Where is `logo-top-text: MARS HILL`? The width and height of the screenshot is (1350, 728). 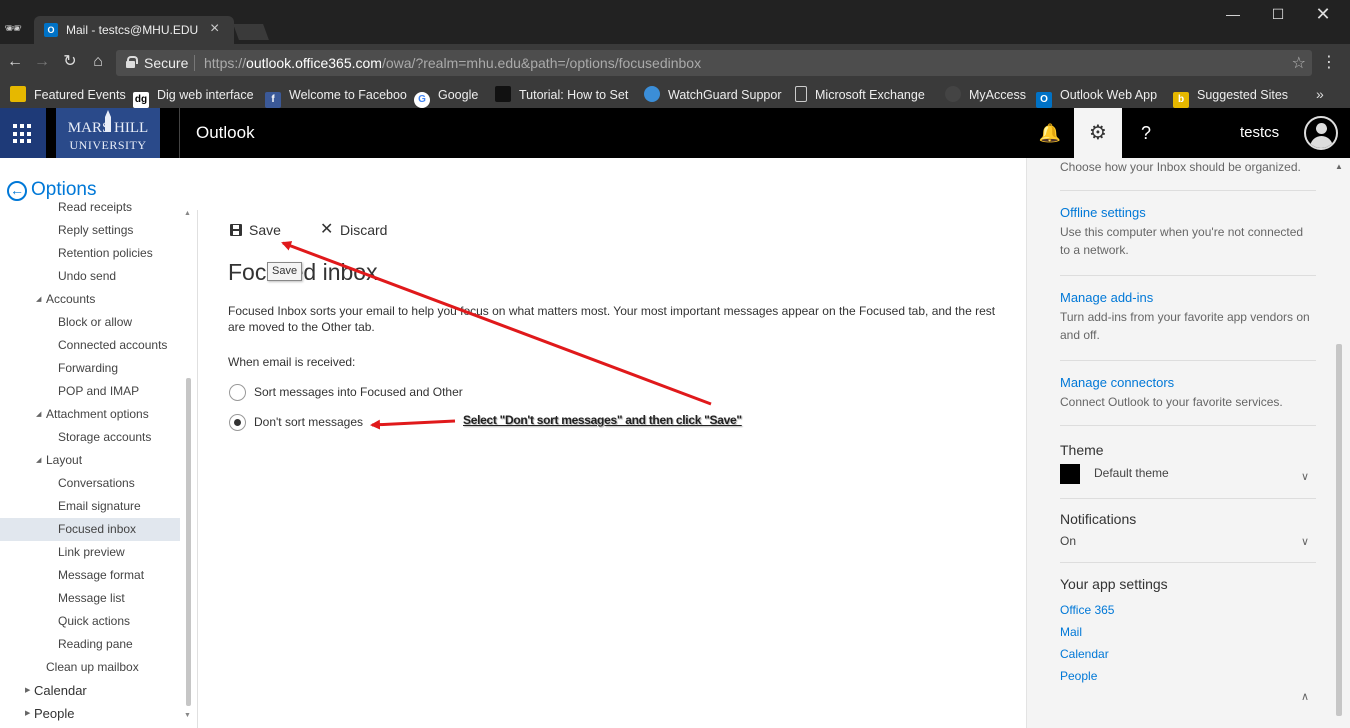 logo-top-text: MARS HILL is located at coordinates (108, 128).